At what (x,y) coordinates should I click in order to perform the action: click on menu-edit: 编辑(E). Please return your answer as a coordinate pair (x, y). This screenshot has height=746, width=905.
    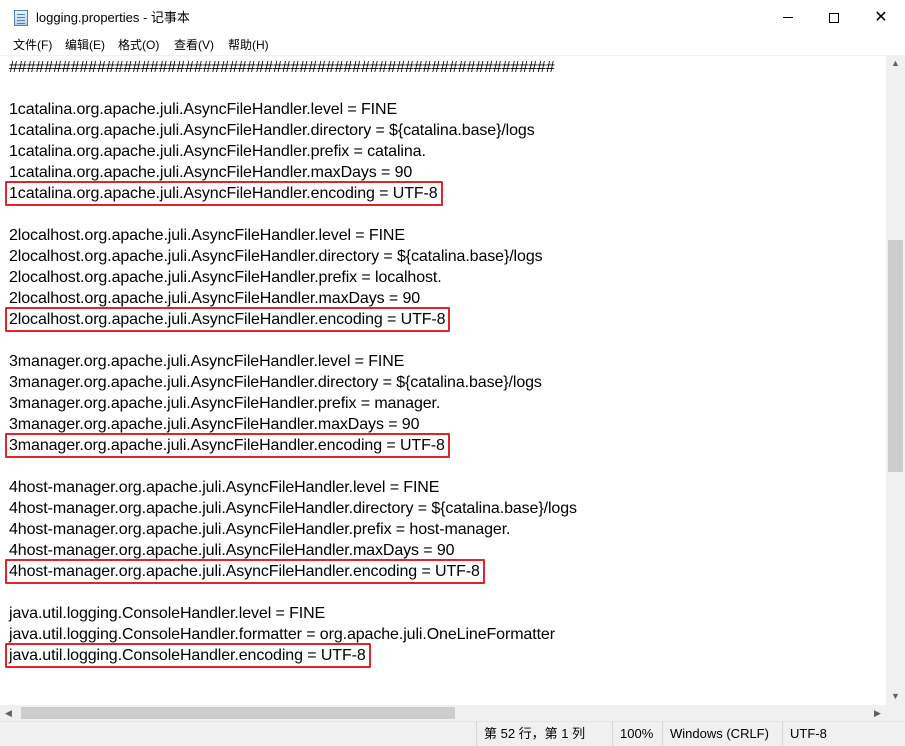
    Looking at the image, I should click on (85, 45).